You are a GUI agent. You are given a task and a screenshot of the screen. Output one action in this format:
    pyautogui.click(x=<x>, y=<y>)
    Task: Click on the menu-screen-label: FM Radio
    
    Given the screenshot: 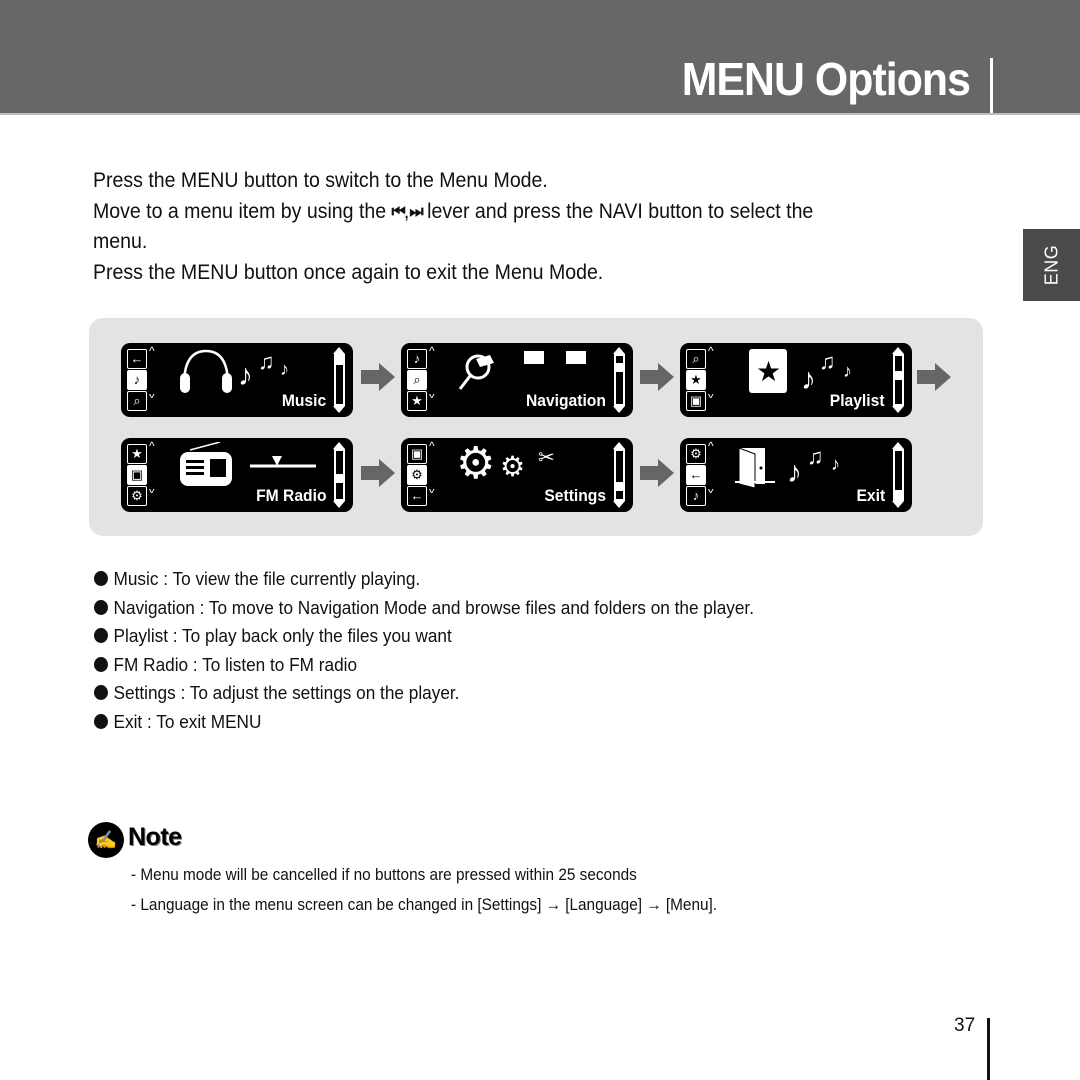 What is the action you would take?
    pyautogui.click(x=290, y=495)
    